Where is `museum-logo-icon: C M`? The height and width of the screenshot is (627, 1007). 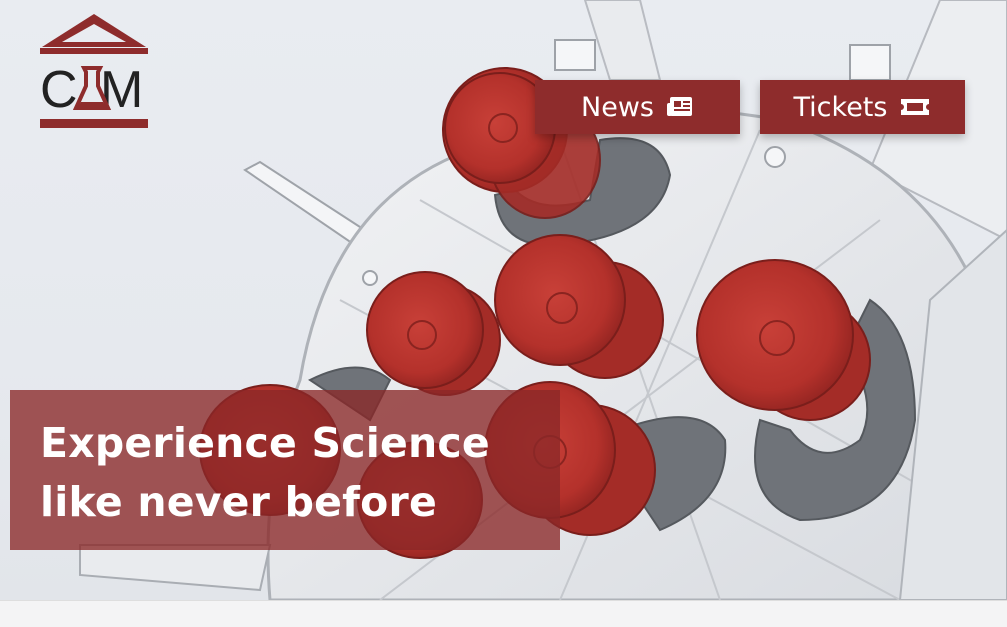 museum-logo-icon: C M is located at coordinates (94, 72).